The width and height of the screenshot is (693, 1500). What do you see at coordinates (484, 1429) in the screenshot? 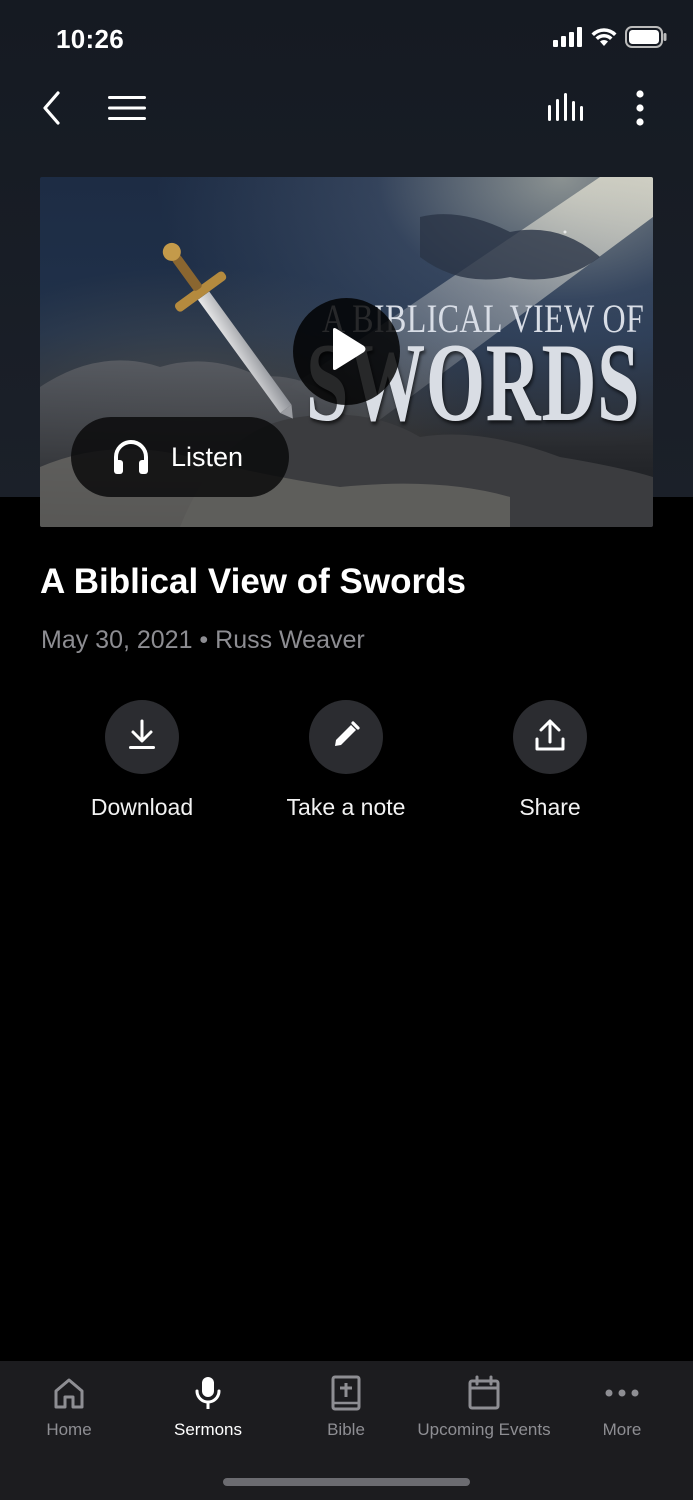
I see `tab-upcoming-events-label: Upcoming Events` at bounding box center [484, 1429].